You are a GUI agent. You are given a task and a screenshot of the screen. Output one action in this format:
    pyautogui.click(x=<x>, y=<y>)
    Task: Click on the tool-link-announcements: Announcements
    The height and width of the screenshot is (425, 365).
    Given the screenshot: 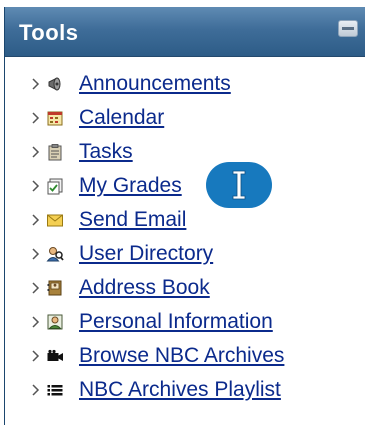 What is the action you would take?
    pyautogui.click(x=155, y=84)
    